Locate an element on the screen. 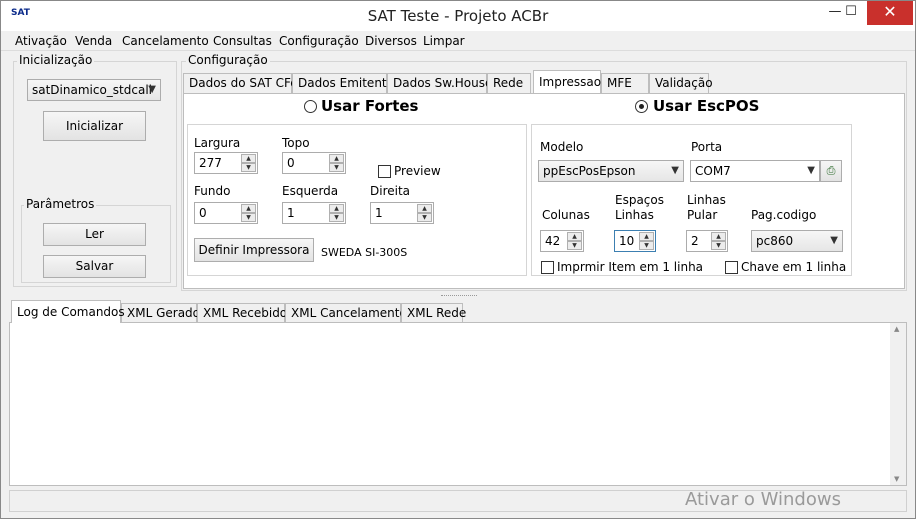 The height and width of the screenshot is (519, 916). params-group-label: Parâmetros is located at coordinates (60, 204).